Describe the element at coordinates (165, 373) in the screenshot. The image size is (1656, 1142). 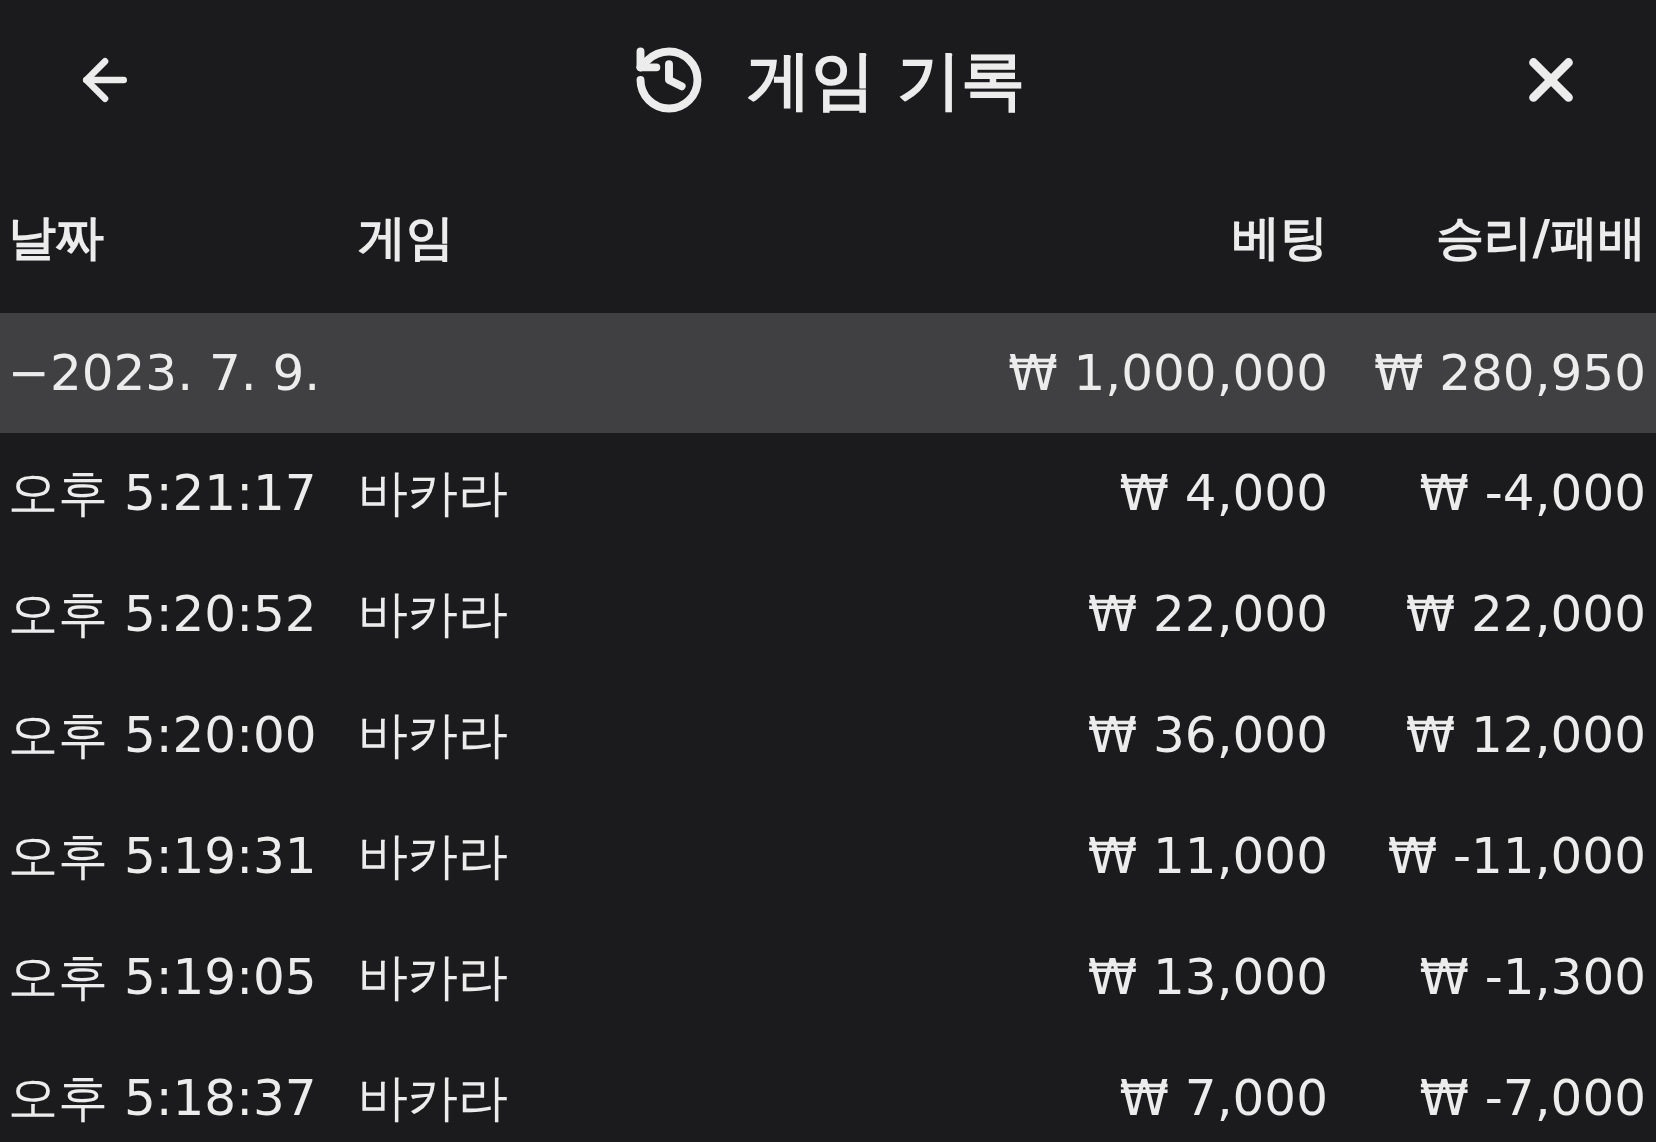
I see `summary-date: −2023. 7. 9.` at that location.